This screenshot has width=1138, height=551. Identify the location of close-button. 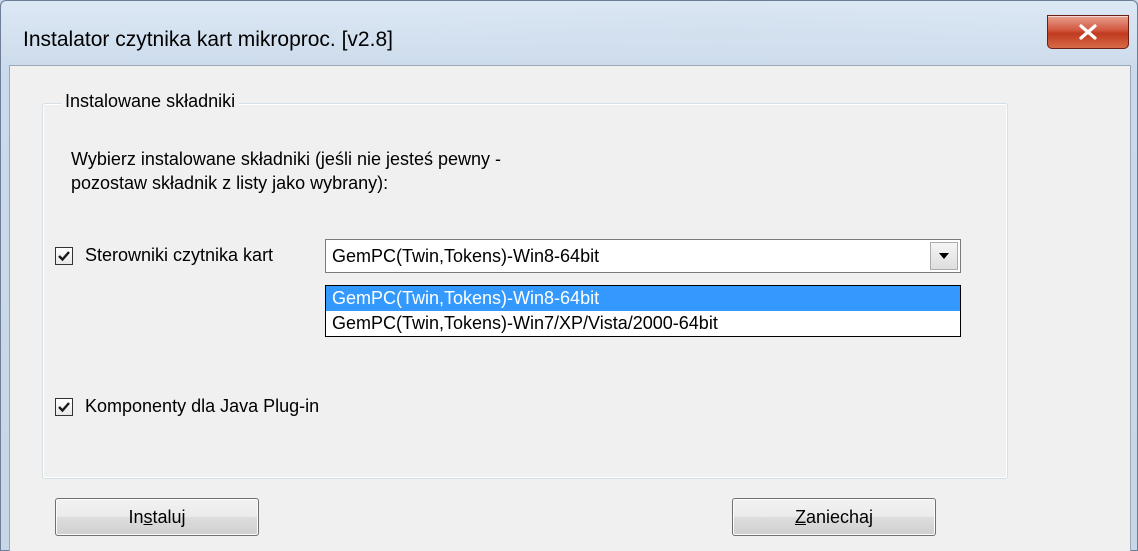
(1088, 32).